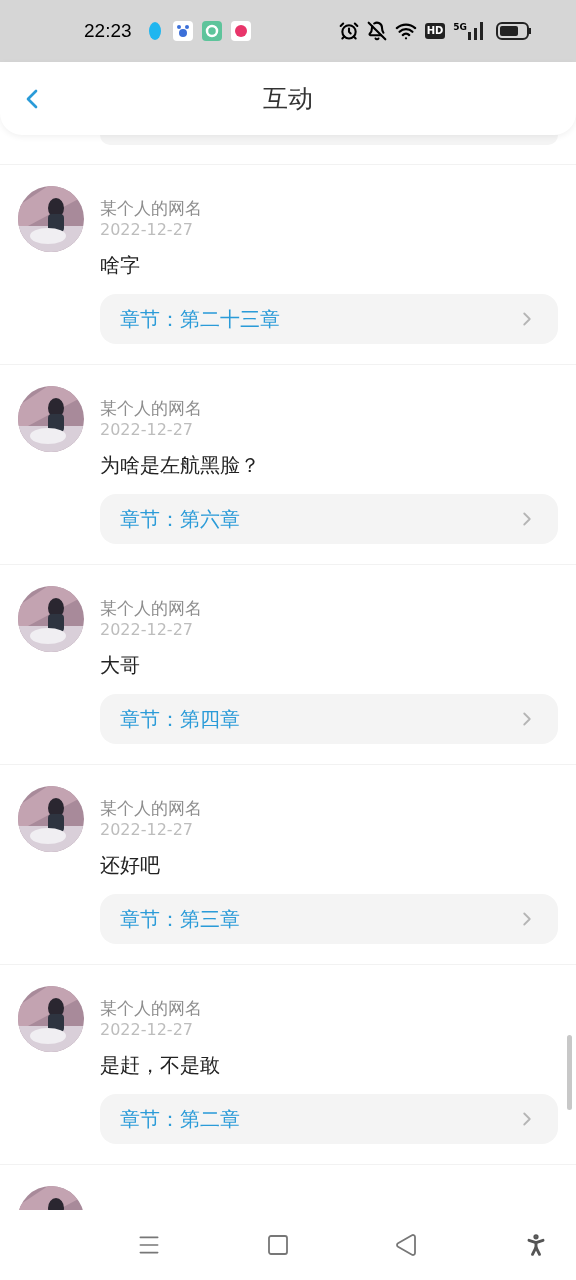 The width and height of the screenshot is (576, 1280). I want to click on status-time: 22:23, so click(108, 30).